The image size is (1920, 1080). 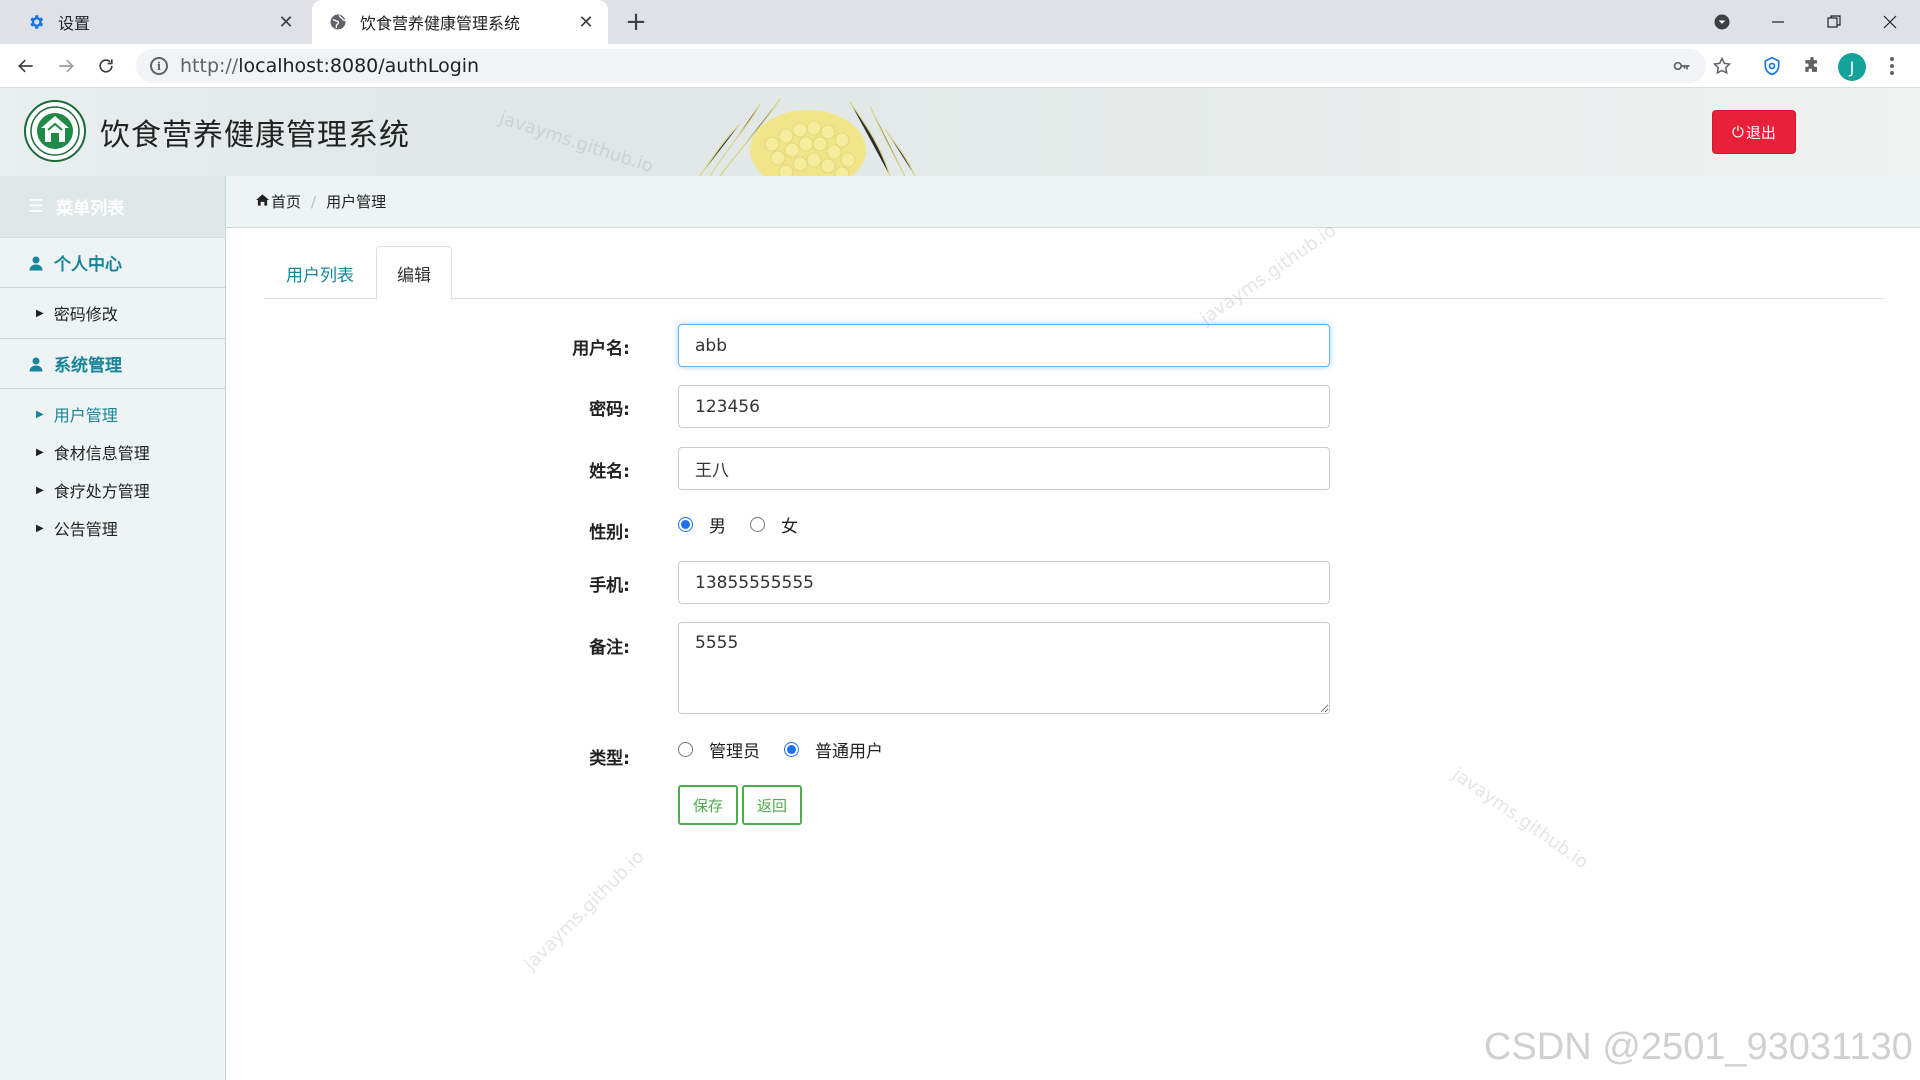 What do you see at coordinates (1074, 273) in the screenshot?
I see `content-tabs: 用户列表 编辑` at bounding box center [1074, 273].